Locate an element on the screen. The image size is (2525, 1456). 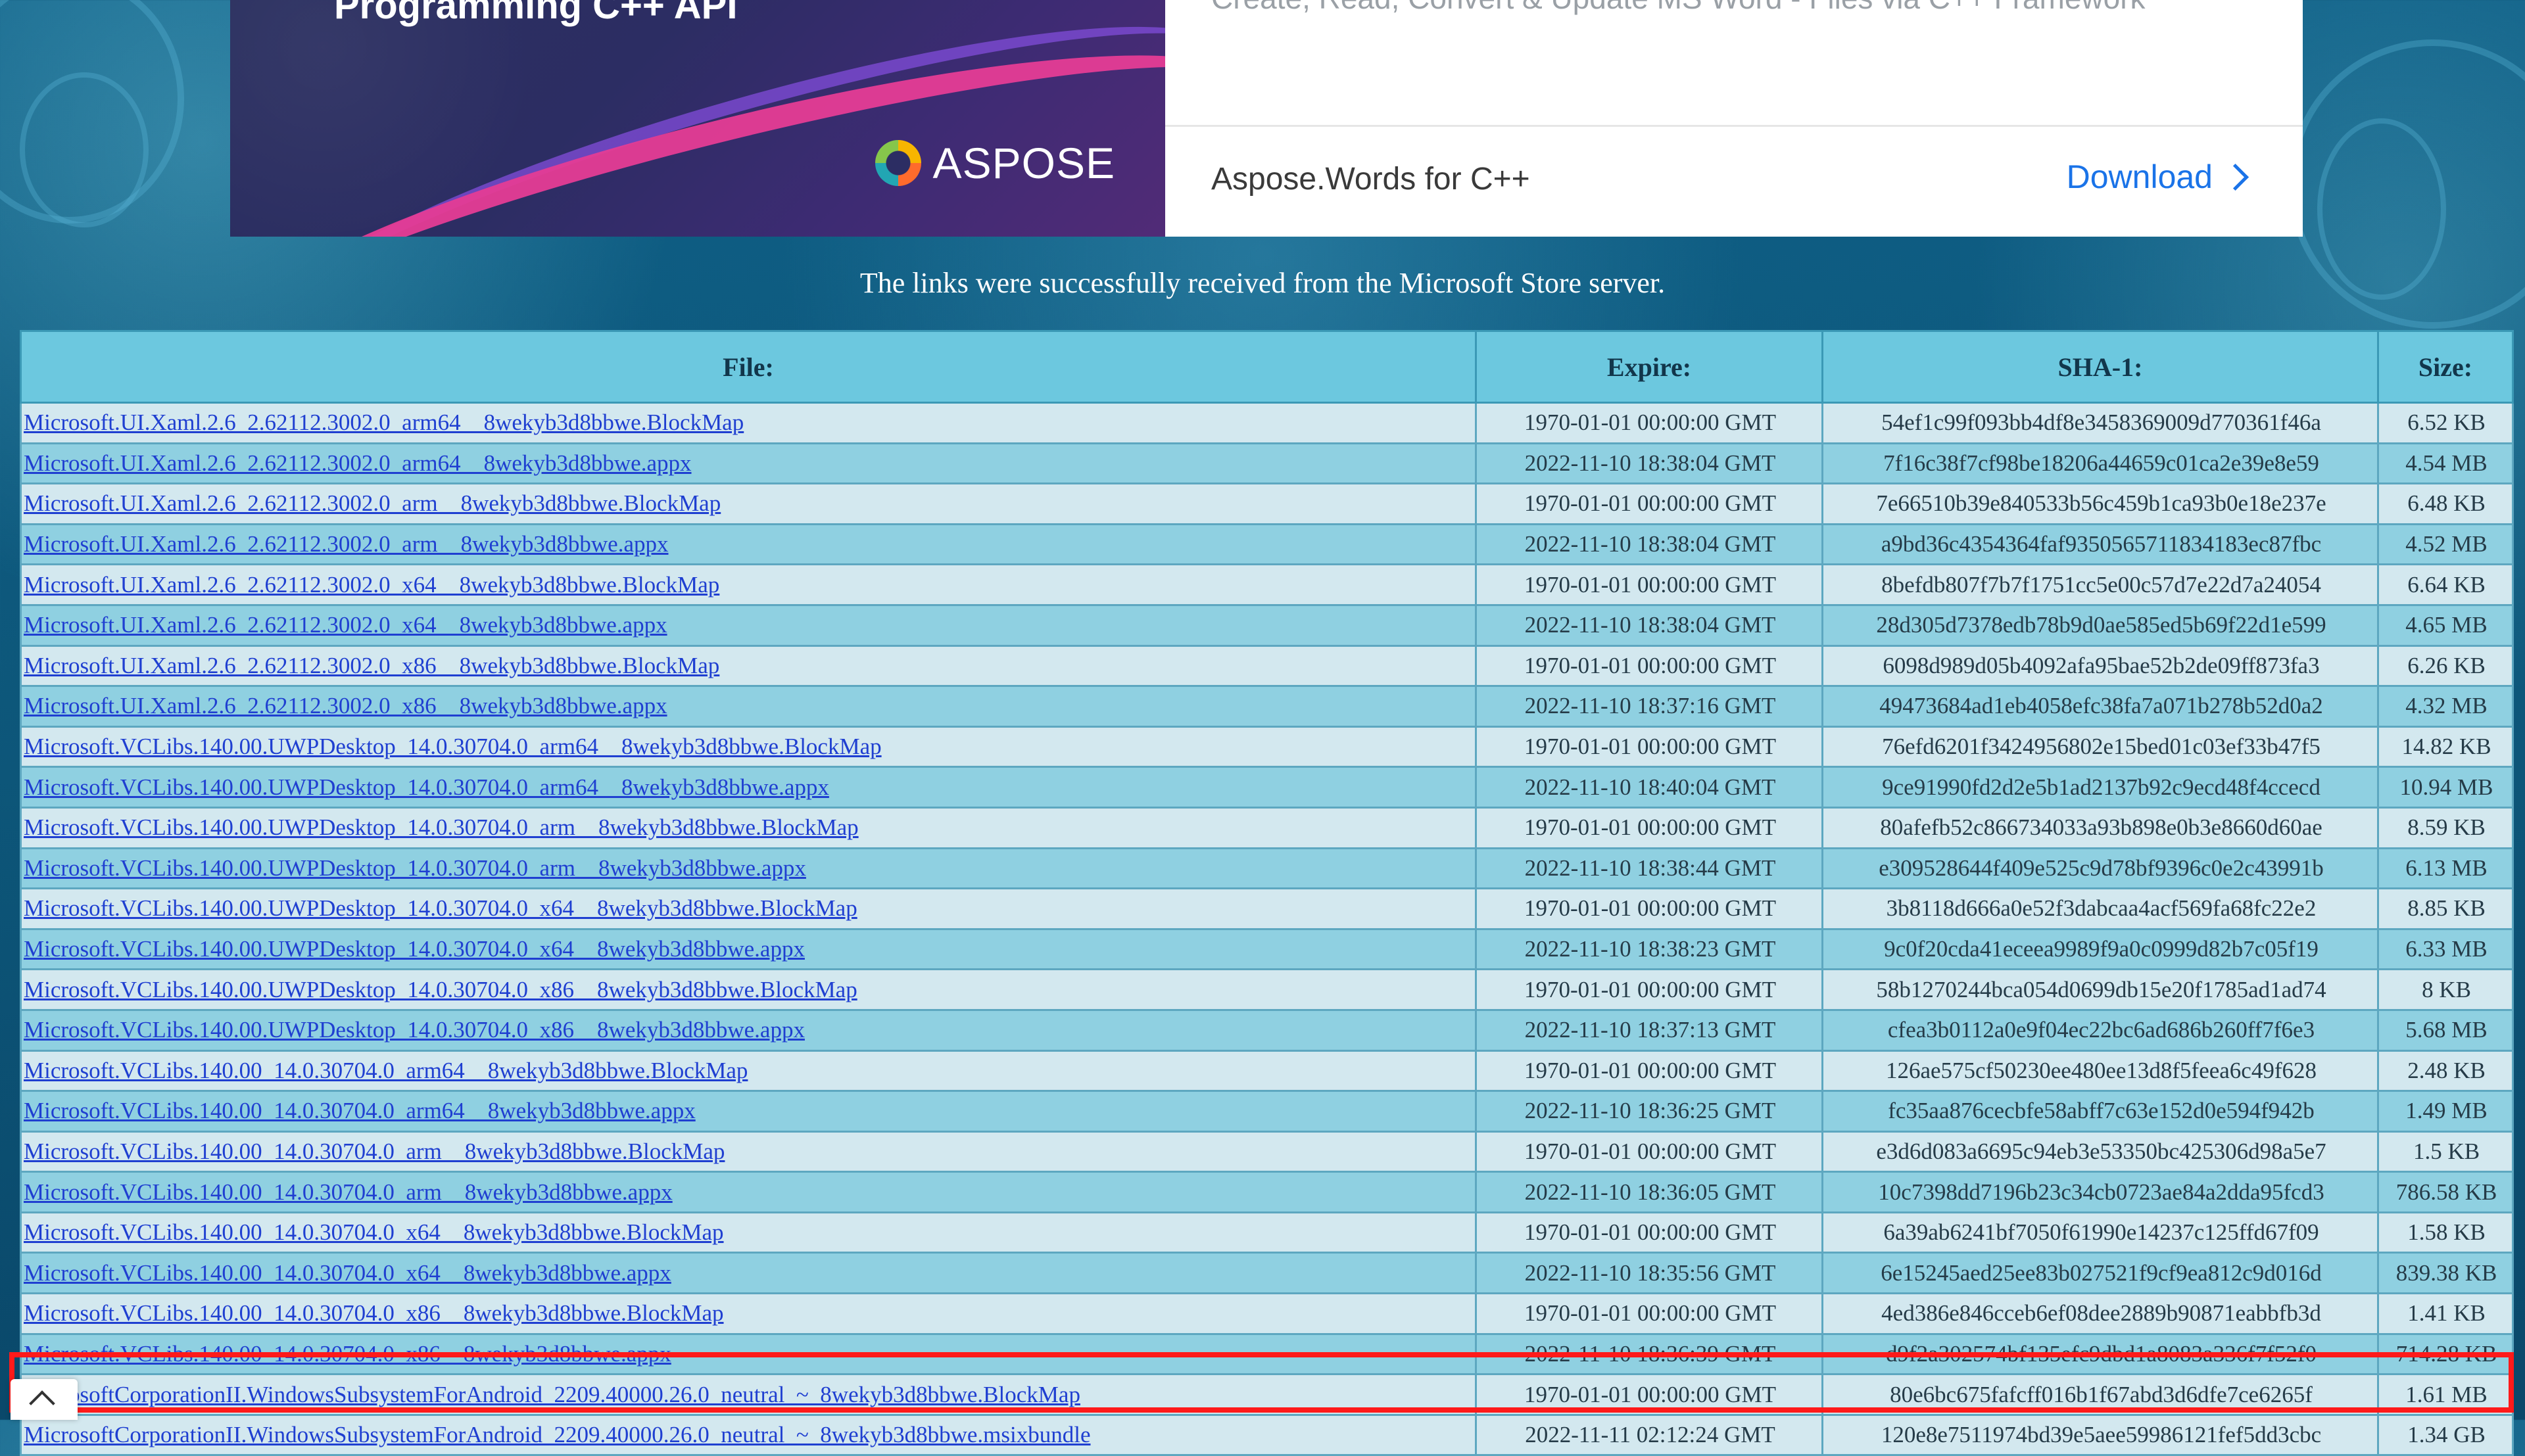
sha1-cell: e3d6d083a6695c94eb3e53350bc425306d98a5e7 is located at coordinates (2100, 1151).